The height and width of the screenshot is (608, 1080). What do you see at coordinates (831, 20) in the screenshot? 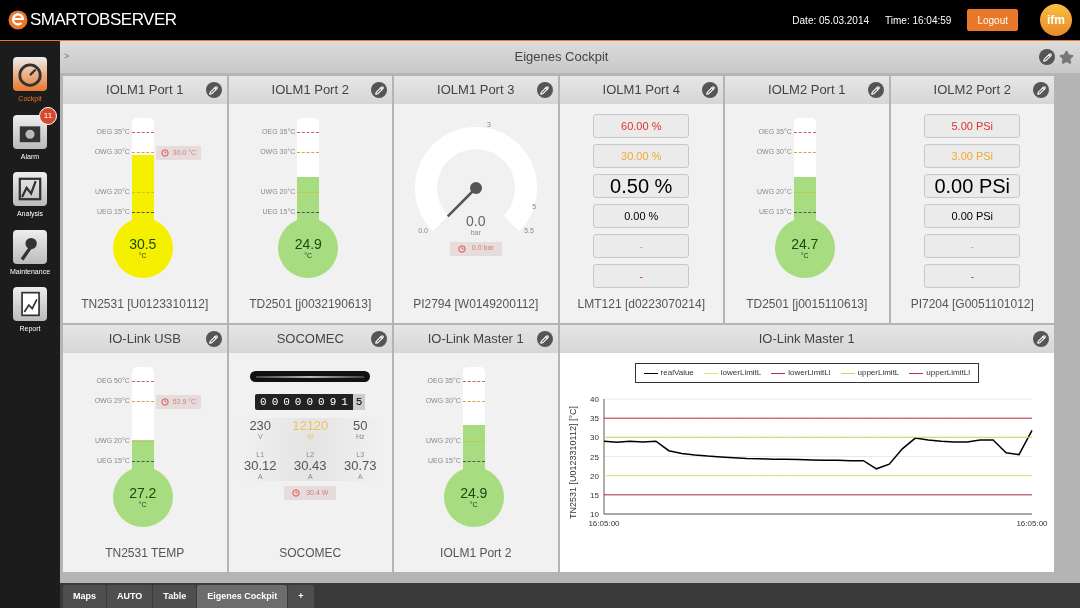
I see `date-text: Date: 05.03.2014` at bounding box center [831, 20].